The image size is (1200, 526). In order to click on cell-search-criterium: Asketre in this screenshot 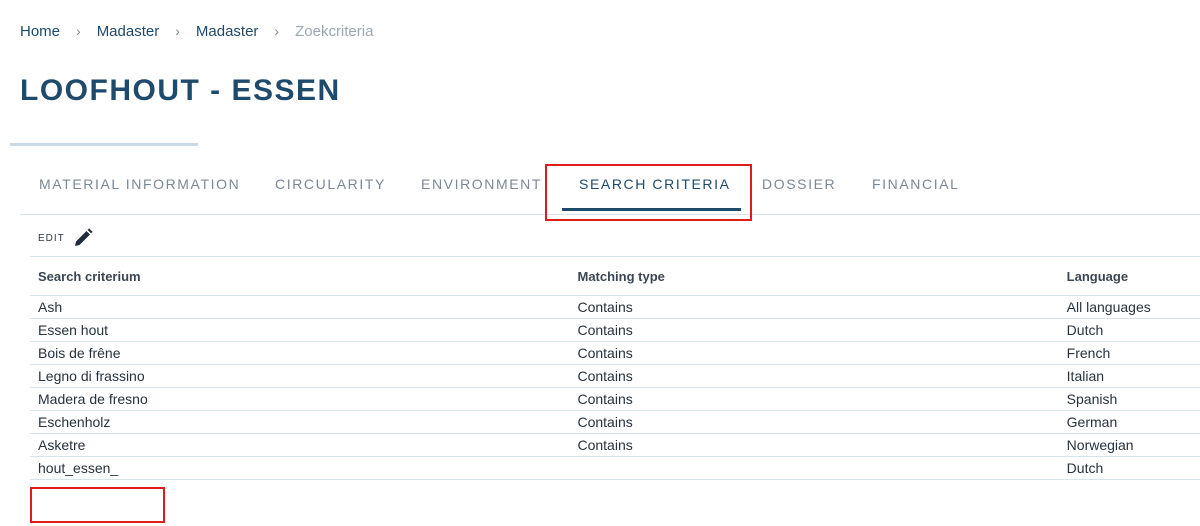, I will do `click(300, 445)`.